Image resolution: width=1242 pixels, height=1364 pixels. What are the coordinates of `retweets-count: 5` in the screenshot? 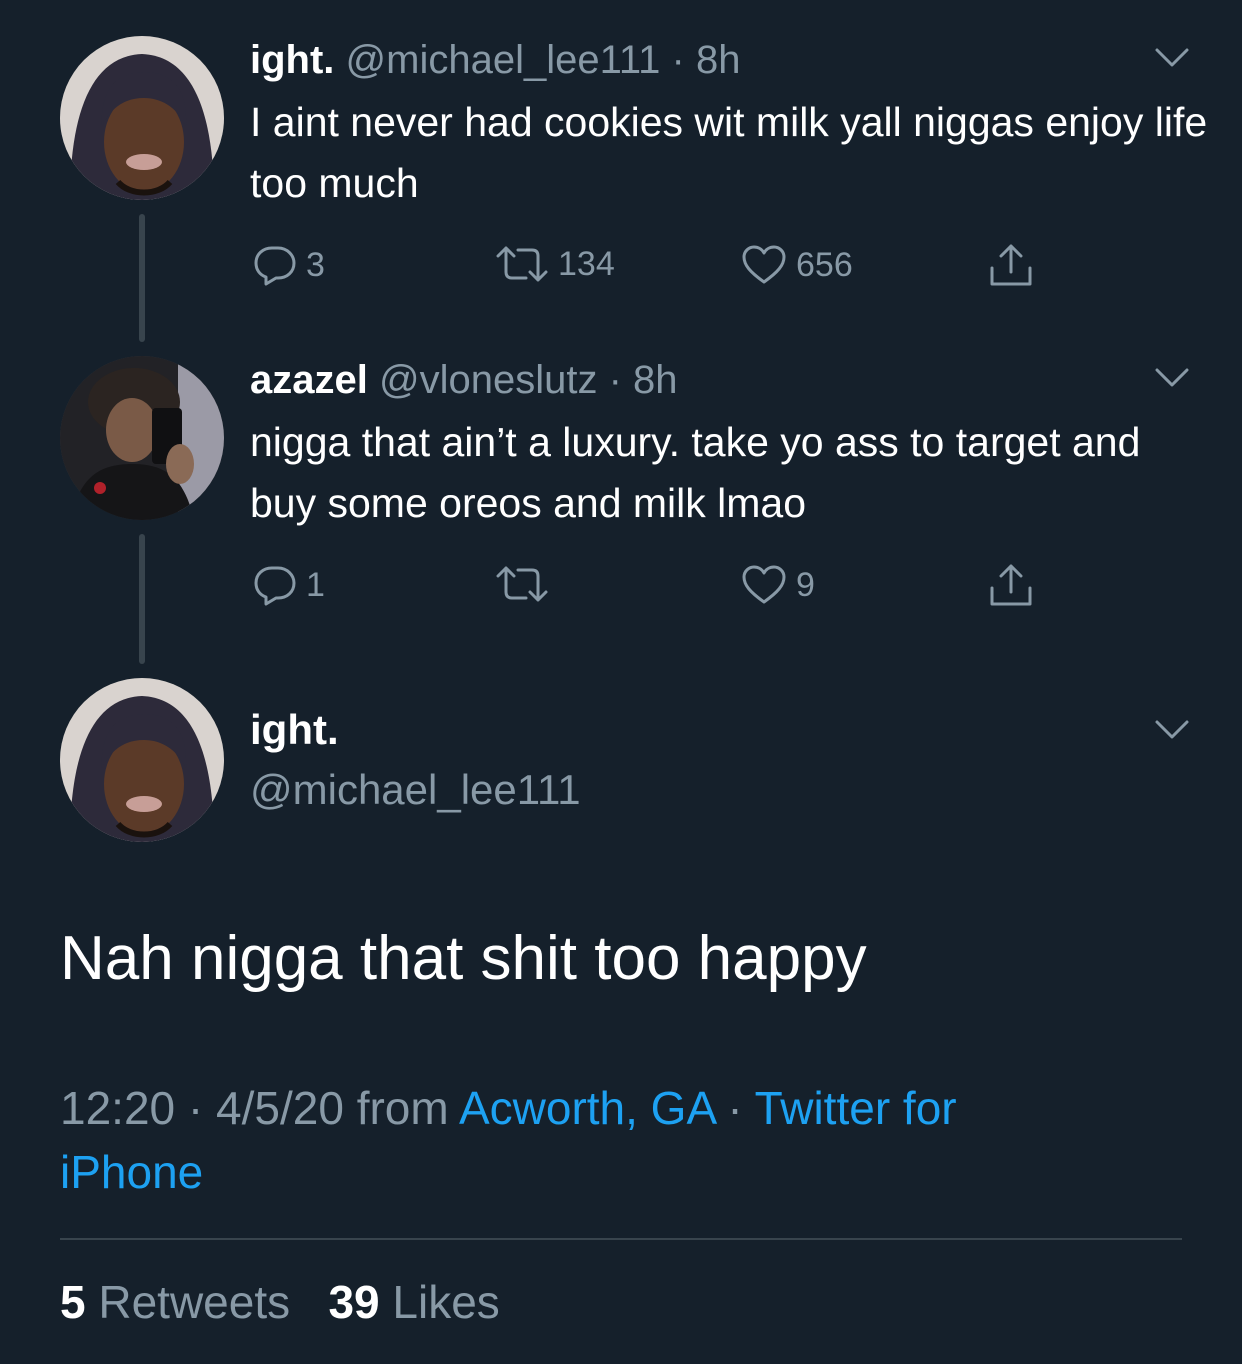 It's located at (73, 1302).